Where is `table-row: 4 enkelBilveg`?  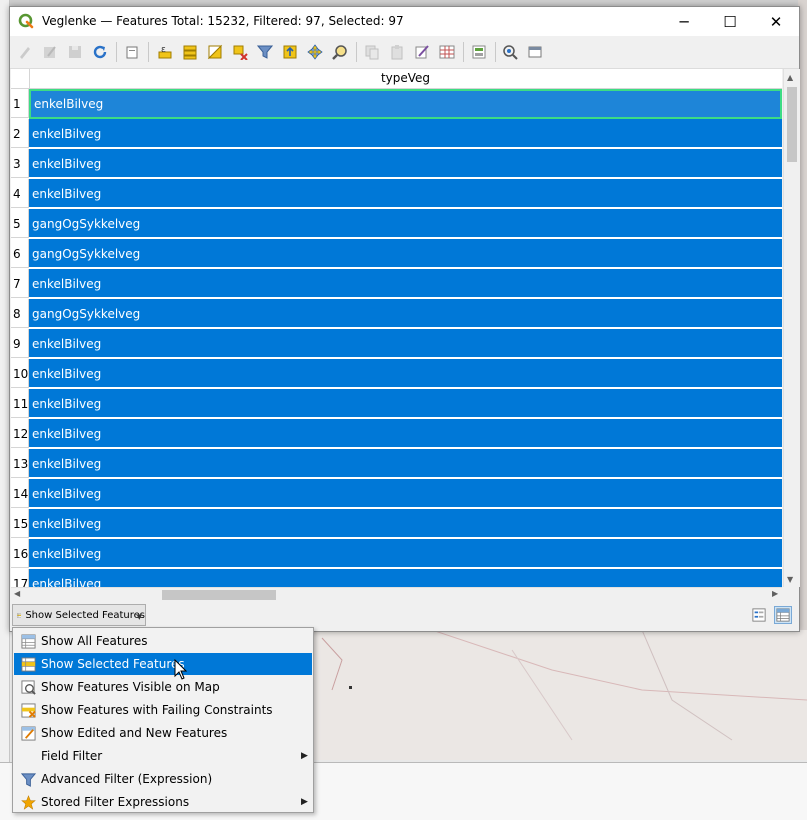
table-row: 4 enkelBilveg is located at coordinates (396, 194).